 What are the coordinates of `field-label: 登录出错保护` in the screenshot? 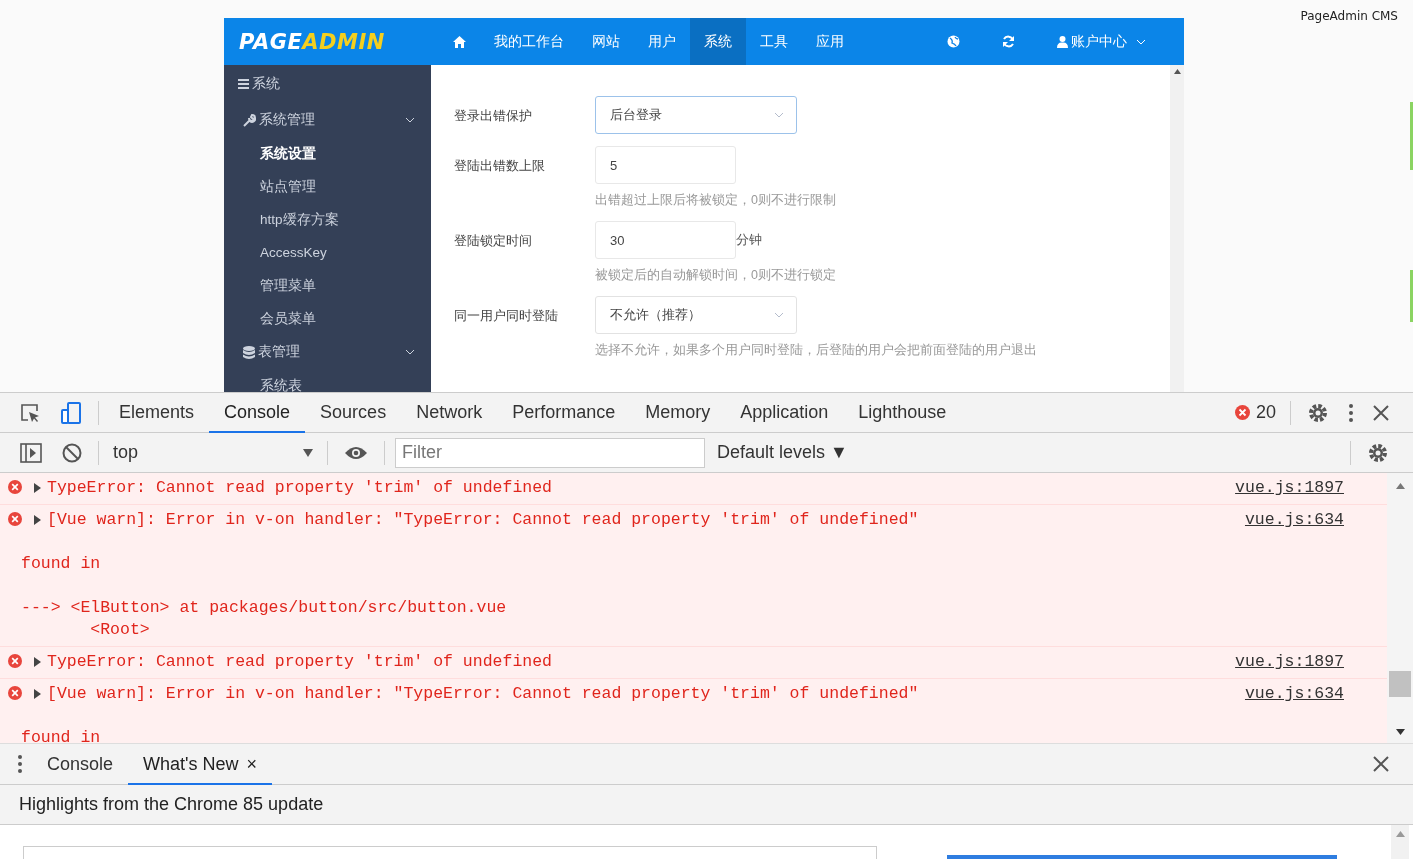 It's located at (493, 116).